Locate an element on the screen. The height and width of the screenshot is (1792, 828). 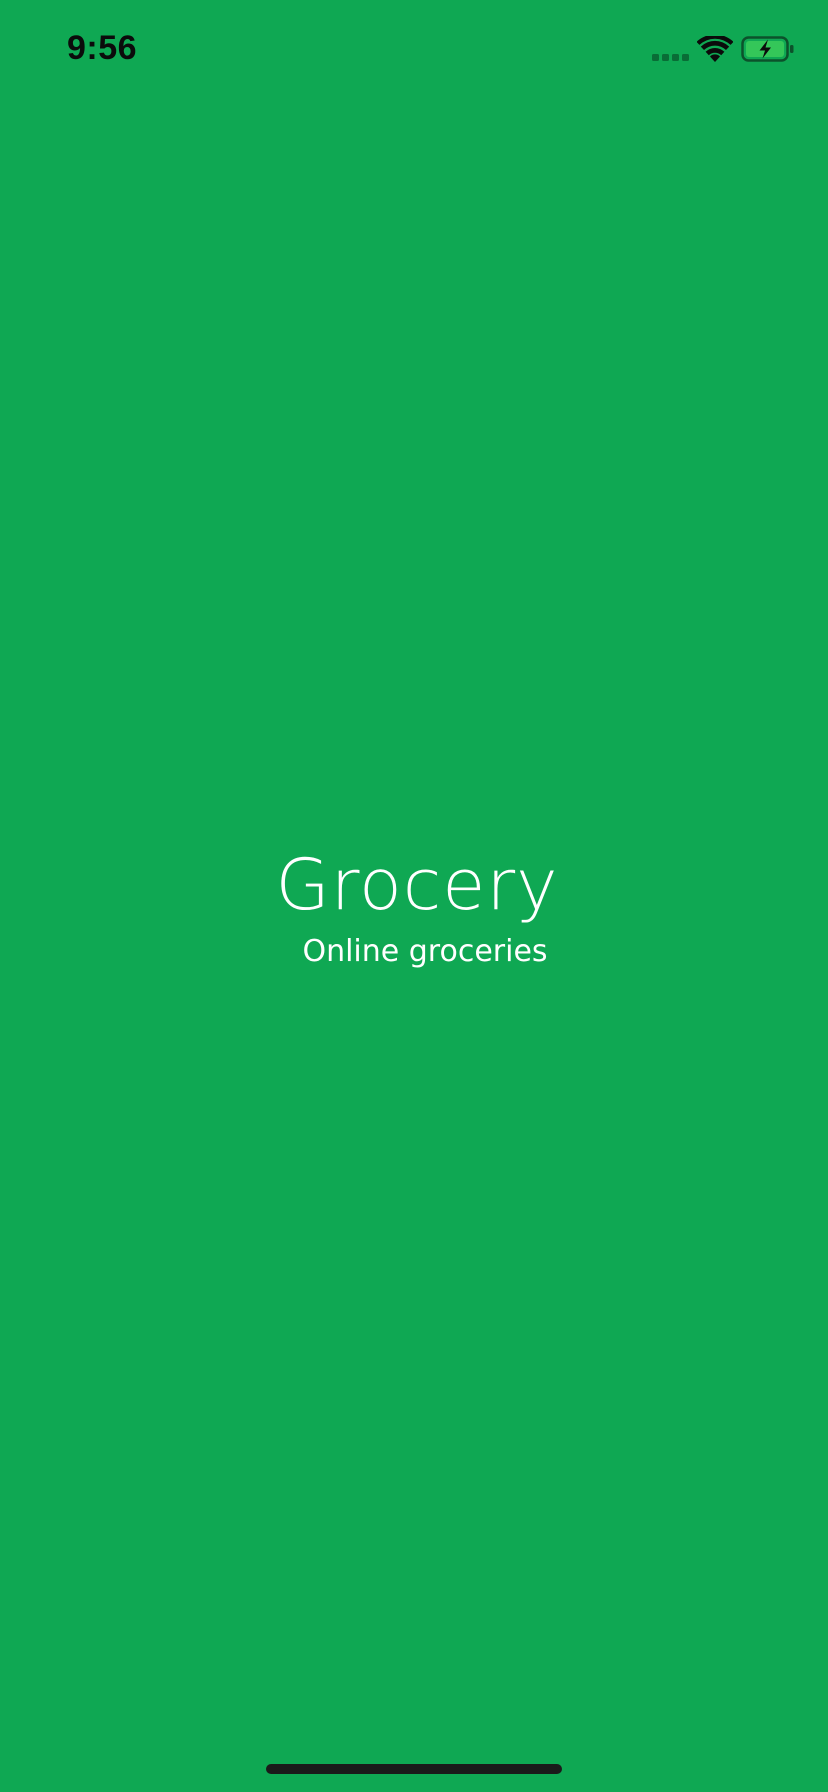
status-time: 9:56 is located at coordinates (102, 48).